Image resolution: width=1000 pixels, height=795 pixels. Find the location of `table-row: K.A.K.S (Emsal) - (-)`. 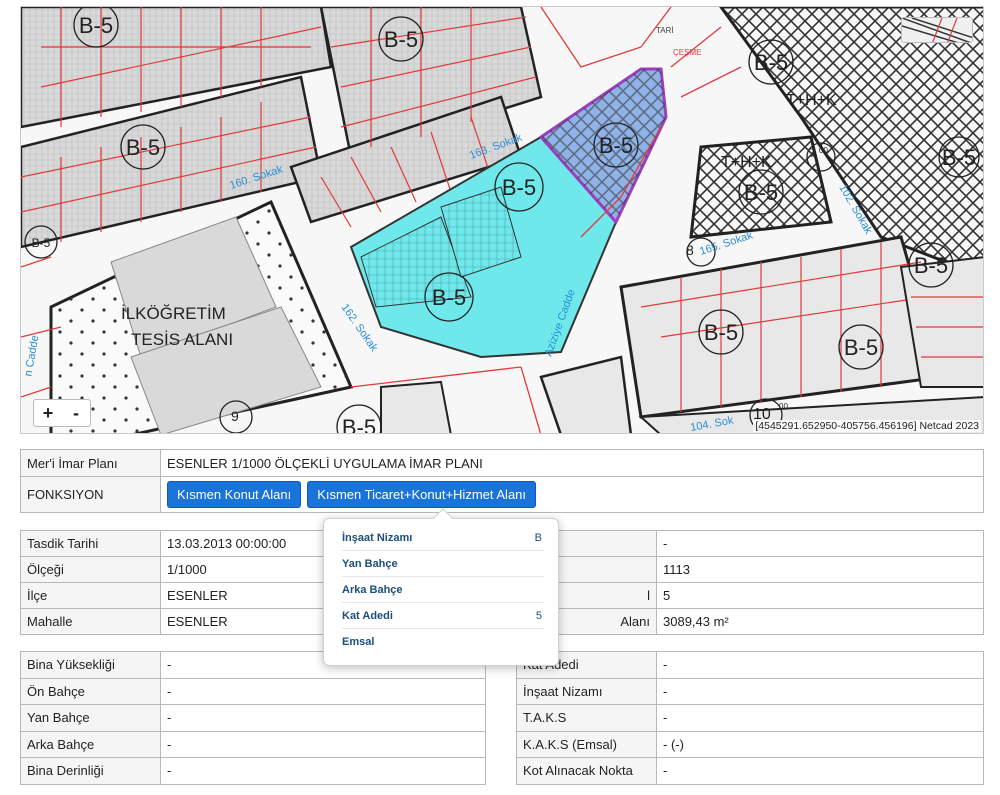

table-row: K.A.K.S (Emsal) - (-) is located at coordinates (750, 744).